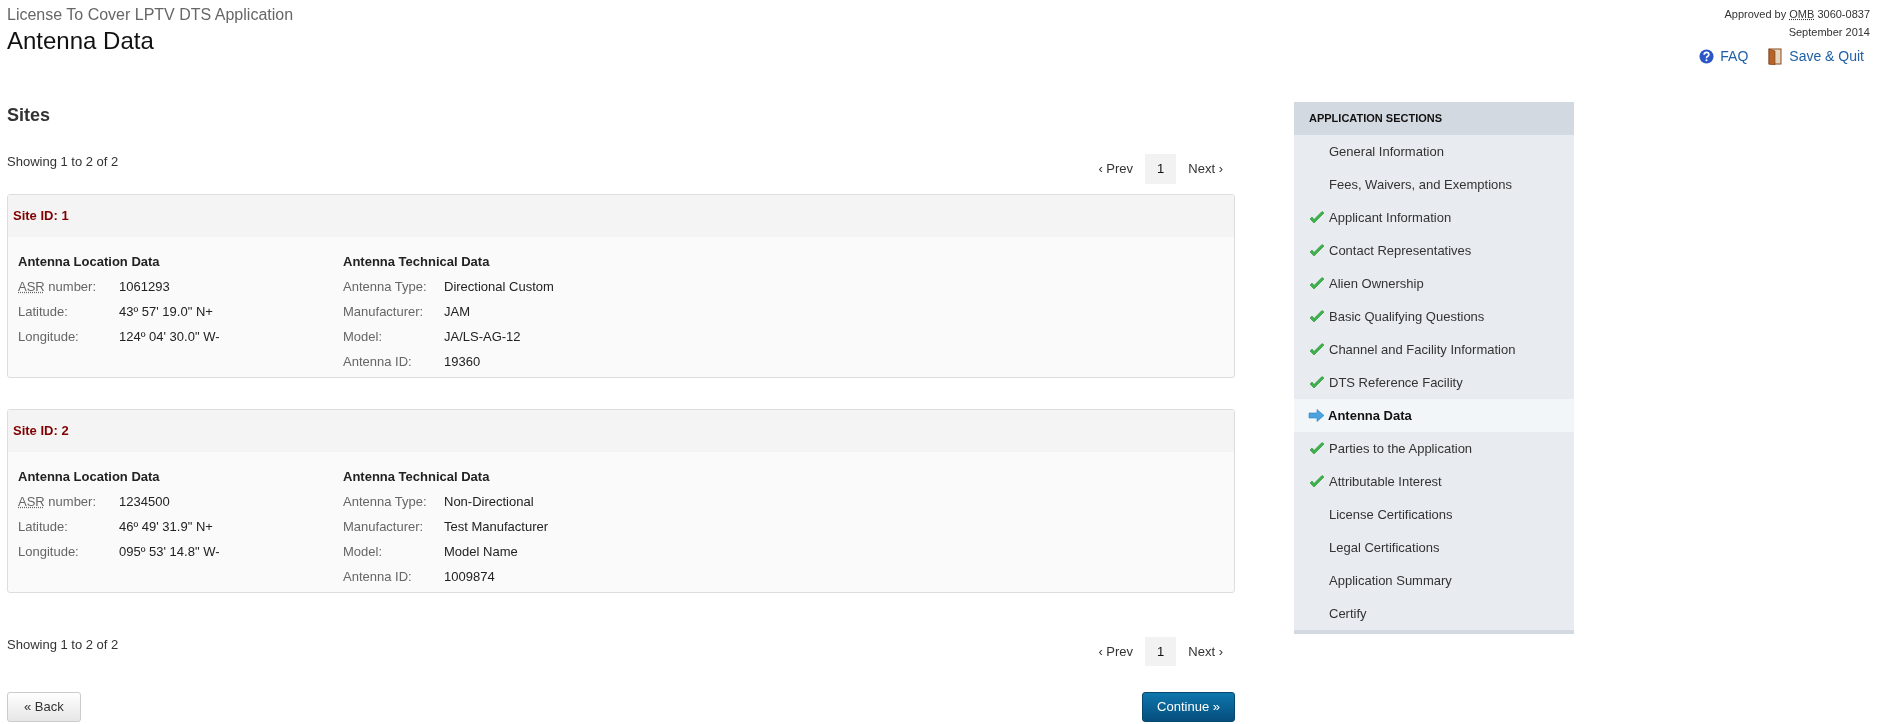 Image resolution: width=1878 pixels, height=724 pixels. I want to click on section-item: Certify, so click(1434, 613).